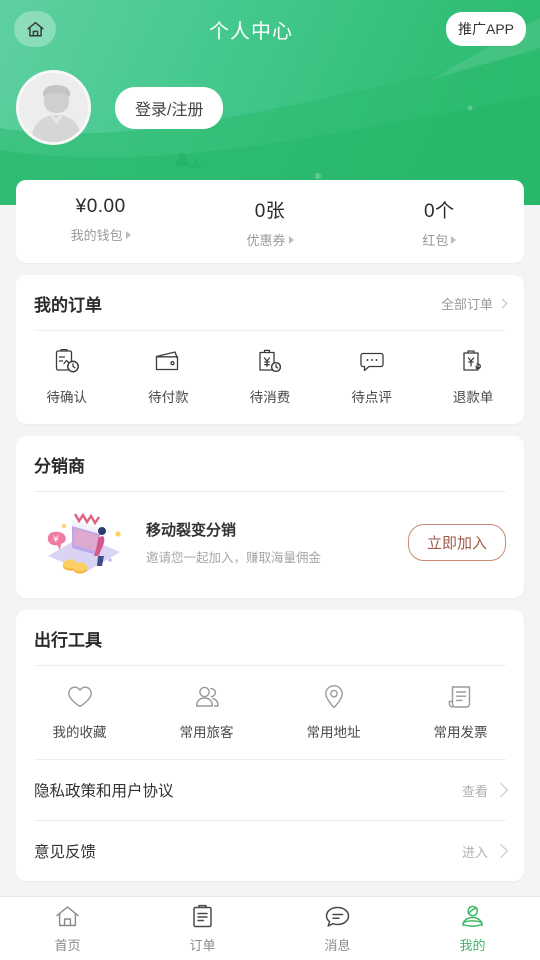  I want to click on link-row-label: 隐私政策和用户协议, so click(104, 791).